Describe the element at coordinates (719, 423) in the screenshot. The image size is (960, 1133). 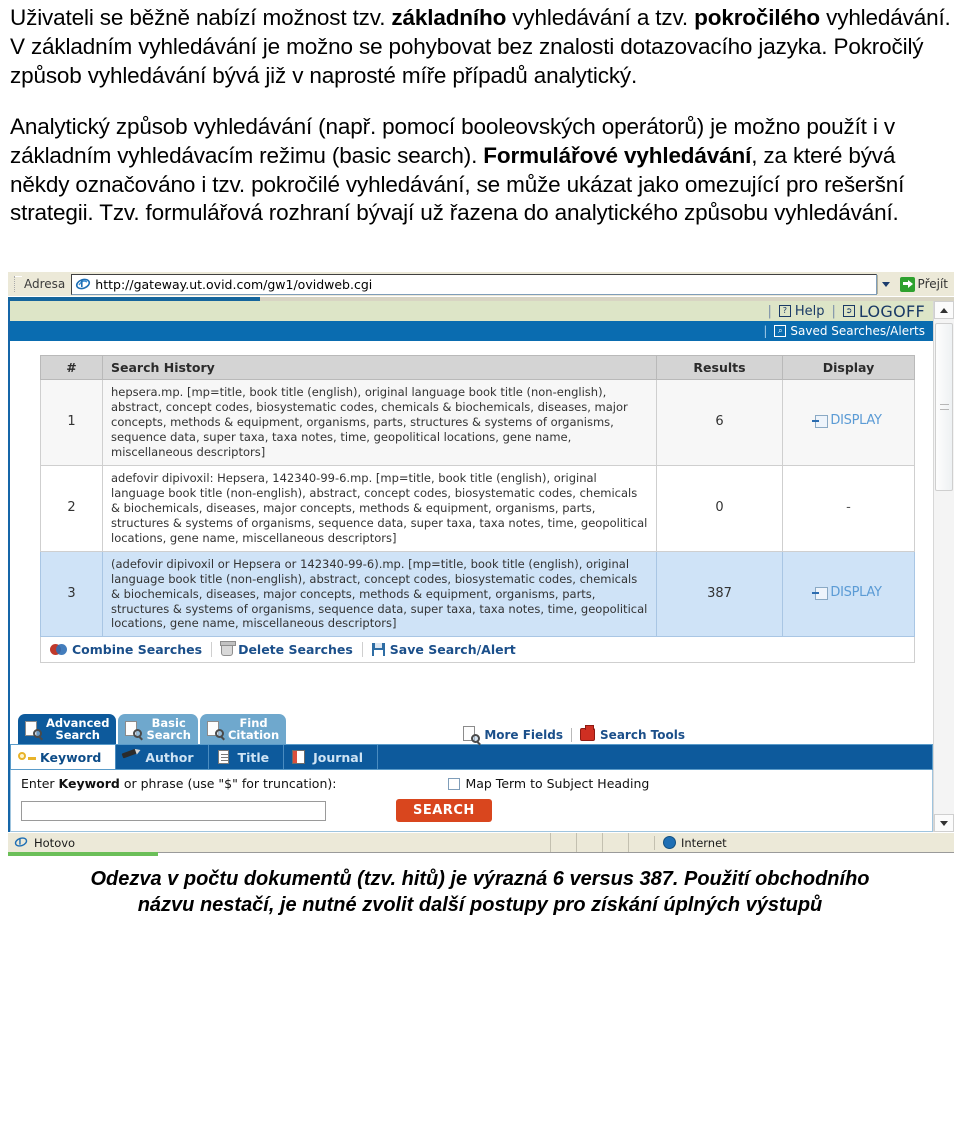
I see `row-results-count: 6` at that location.